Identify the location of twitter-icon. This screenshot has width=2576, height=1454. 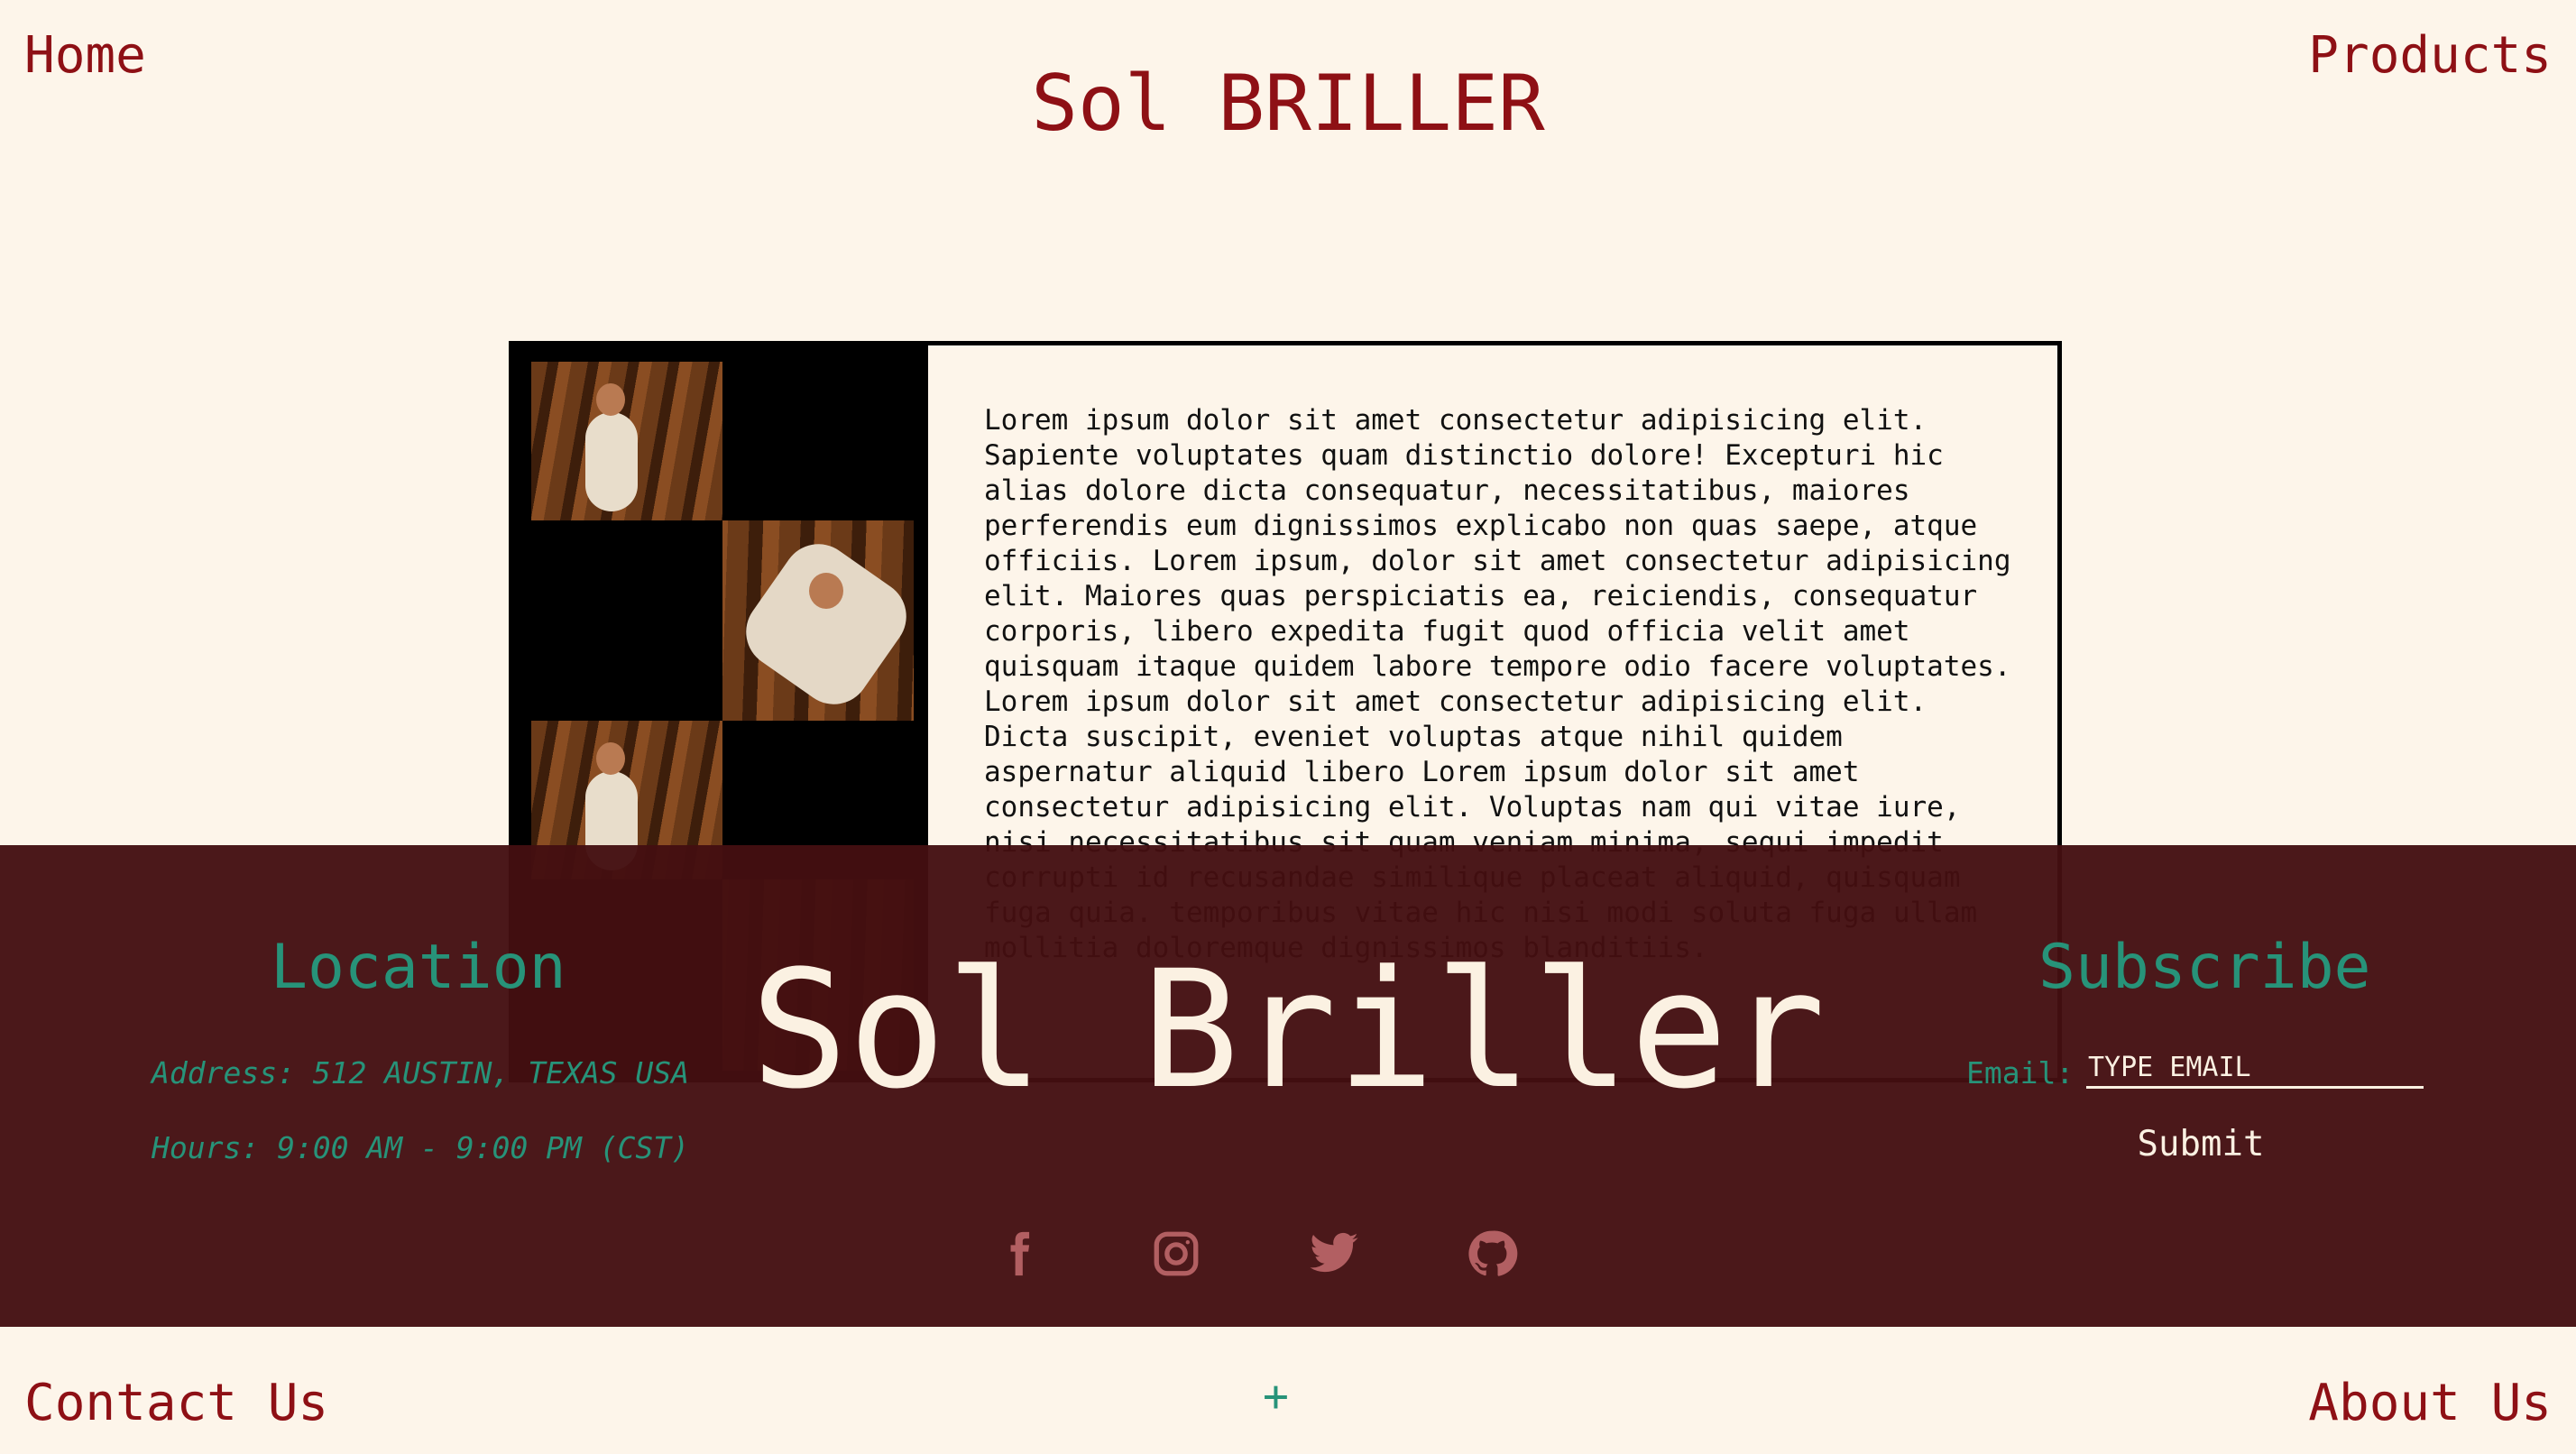
(1334, 1254).